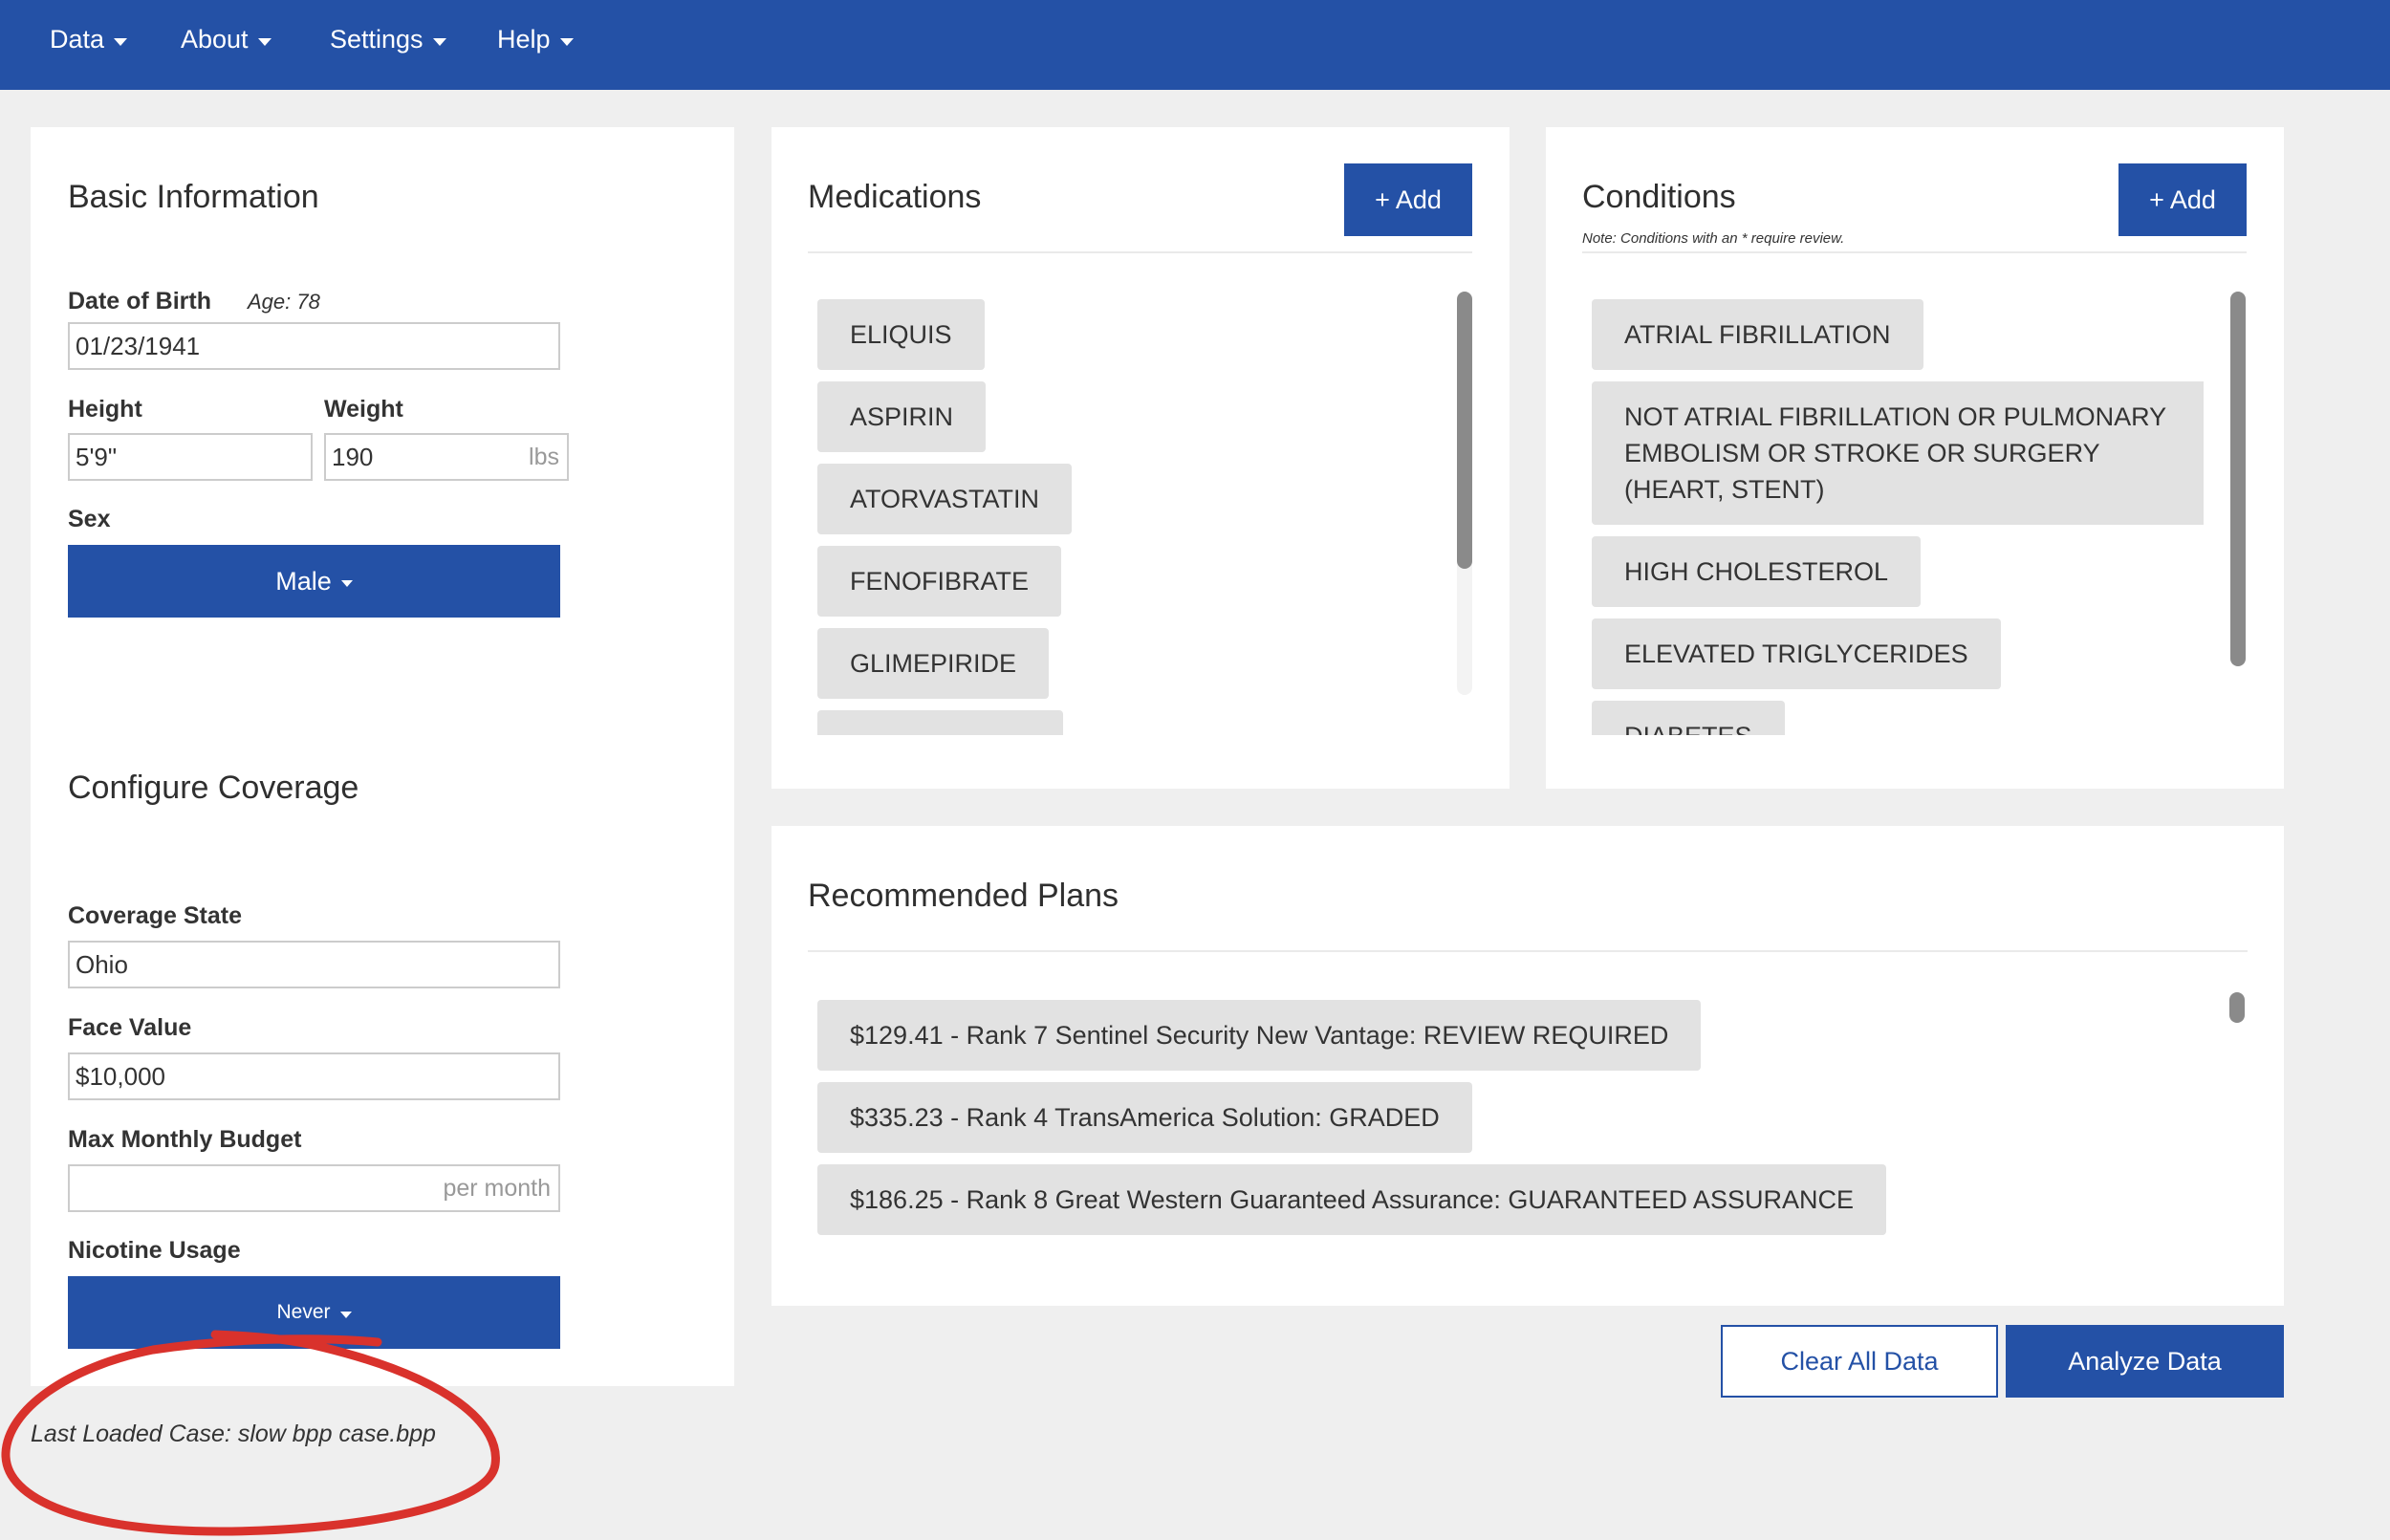 This screenshot has width=2390, height=1540. Describe the element at coordinates (303, 581) in the screenshot. I see `sex-dropdown-value: Male` at that location.